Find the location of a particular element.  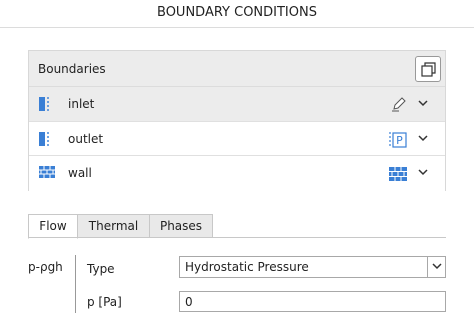

boundary-row-outlet: outlet P is located at coordinates (237, 138).